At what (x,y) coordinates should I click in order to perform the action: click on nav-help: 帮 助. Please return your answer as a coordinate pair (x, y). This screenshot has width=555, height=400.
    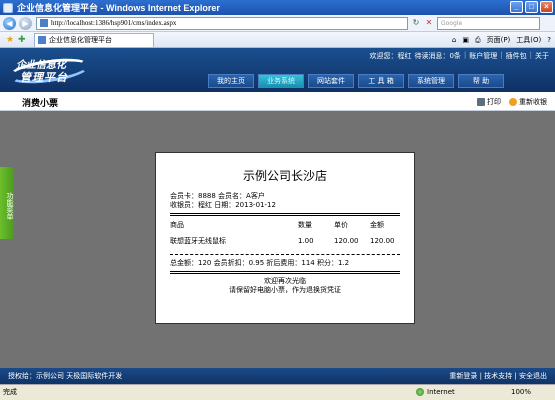
    Looking at the image, I should click on (481, 81).